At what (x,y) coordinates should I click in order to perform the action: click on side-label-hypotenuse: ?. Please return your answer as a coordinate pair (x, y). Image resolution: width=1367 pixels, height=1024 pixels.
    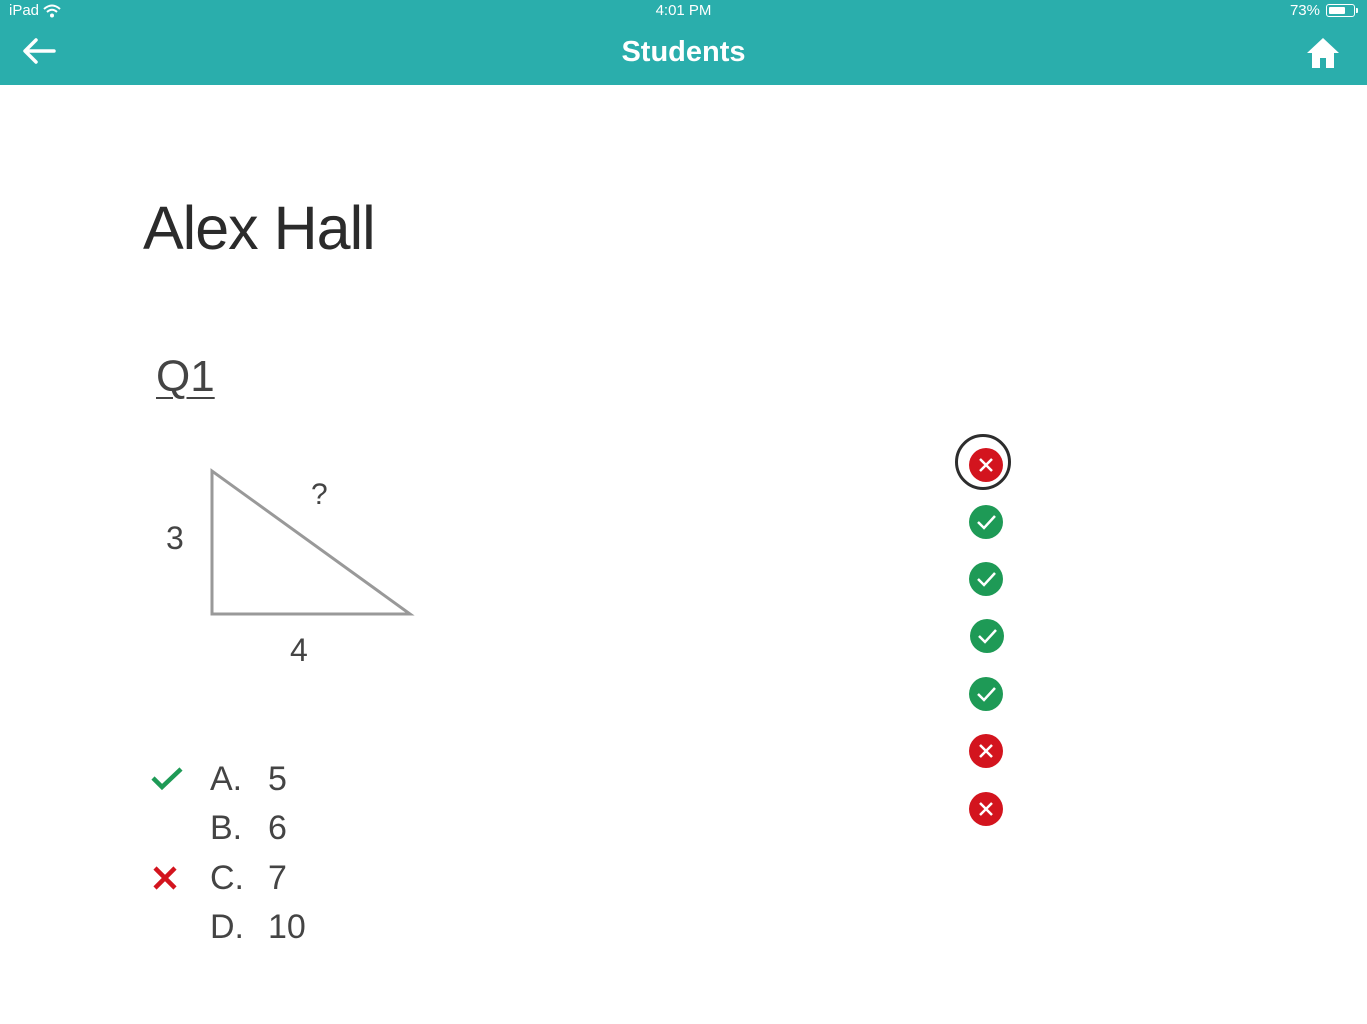
    Looking at the image, I should click on (319, 494).